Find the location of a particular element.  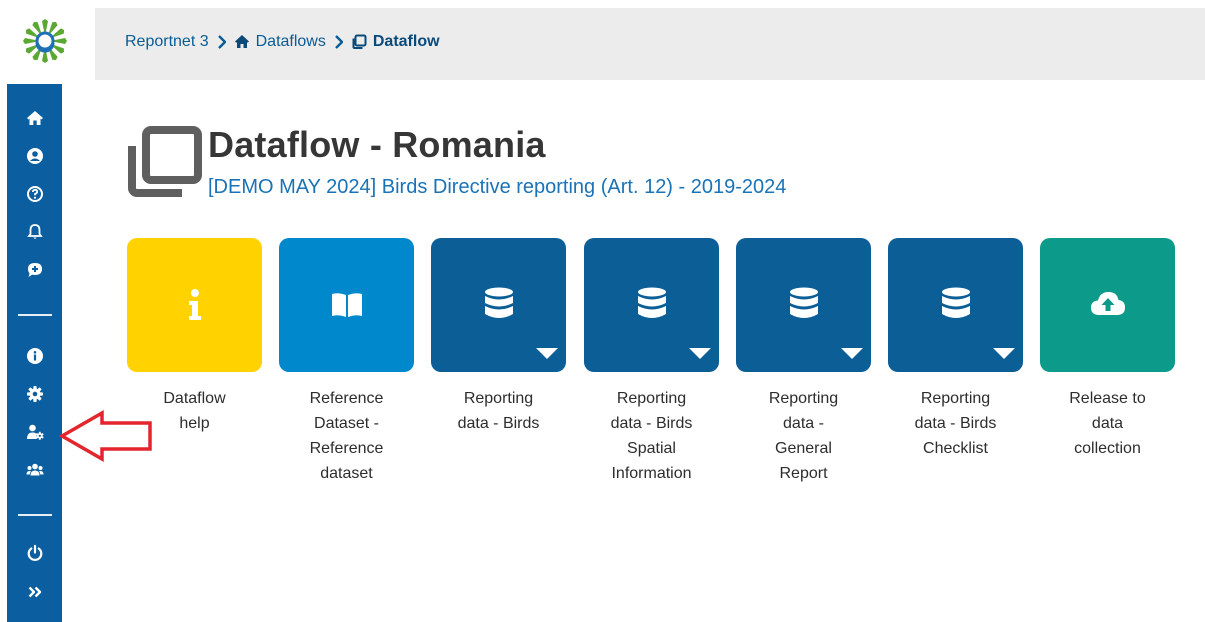

breadcrumb-dataflows: Dataflows is located at coordinates (280, 42).